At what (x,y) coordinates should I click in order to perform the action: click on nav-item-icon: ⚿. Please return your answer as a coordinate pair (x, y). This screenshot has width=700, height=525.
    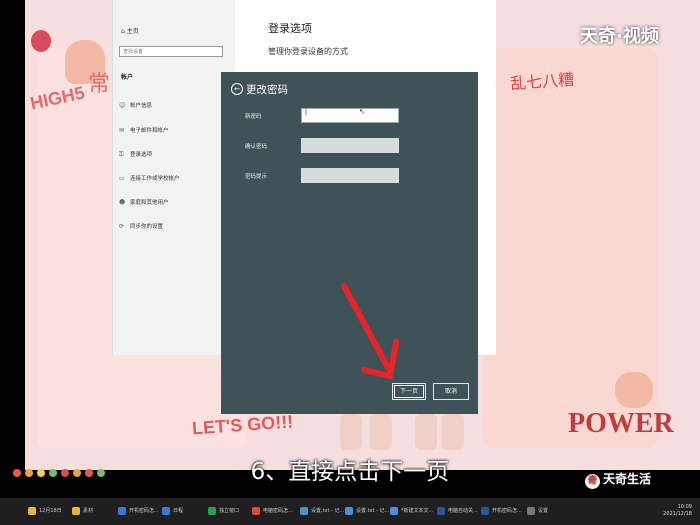
    Looking at the image, I should click on (121, 154).